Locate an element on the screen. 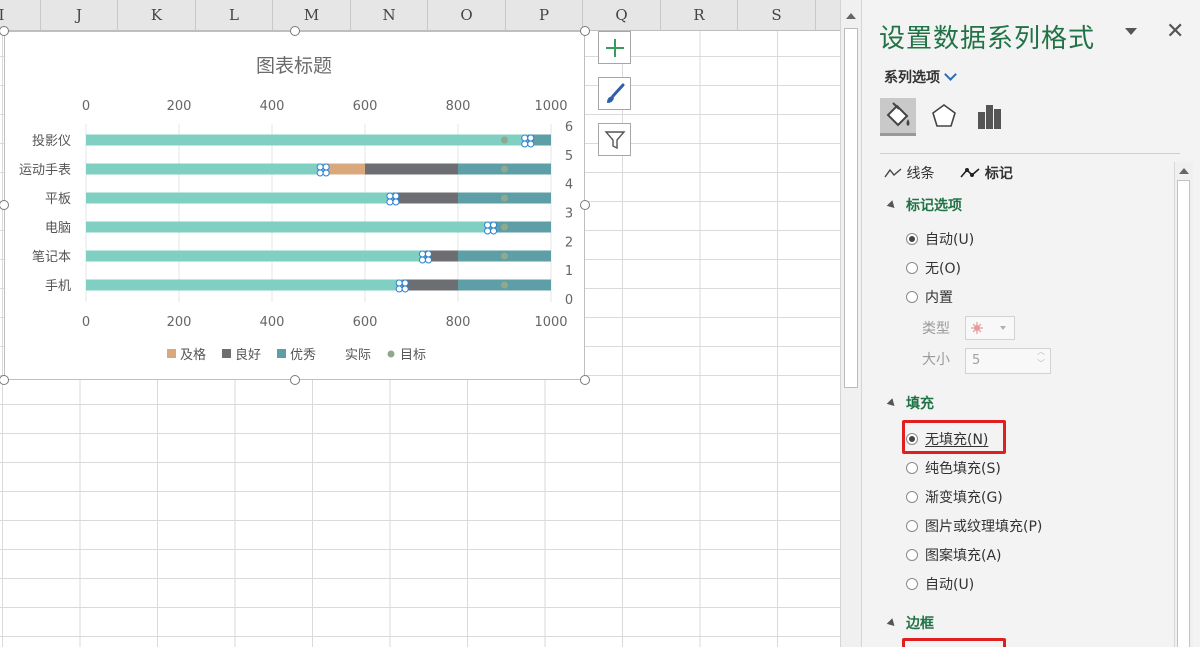 The height and width of the screenshot is (647, 1200). radio-auto-fill: 自动(U) is located at coordinates (940, 584).